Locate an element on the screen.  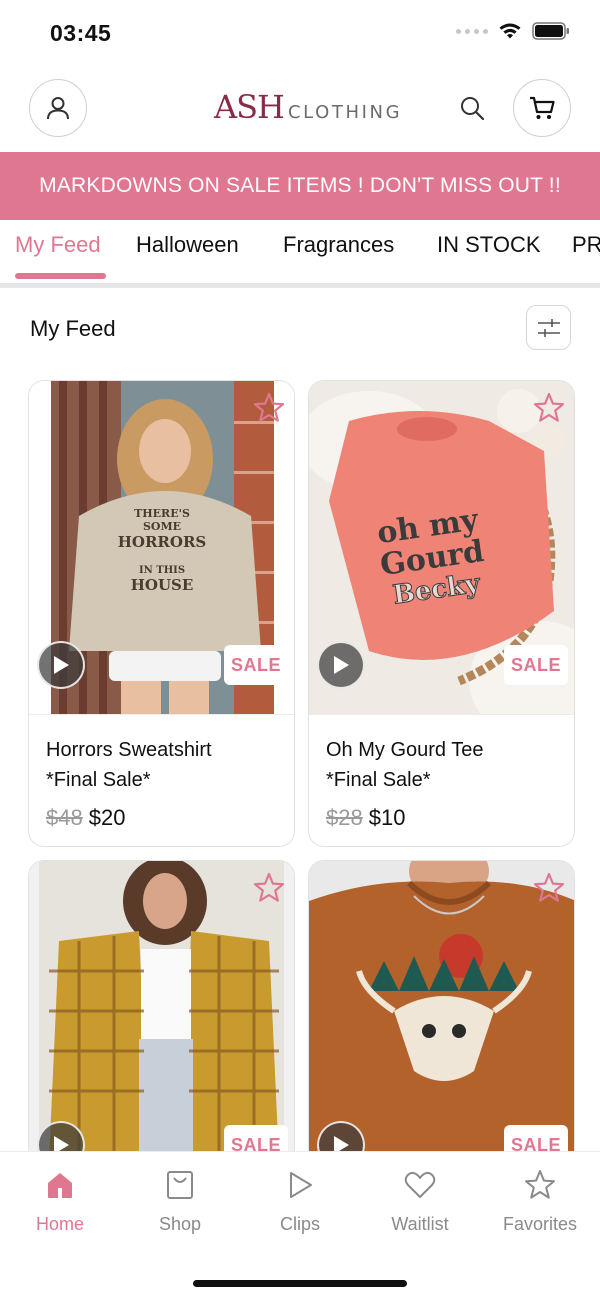
search-button is located at coordinates (472, 108).